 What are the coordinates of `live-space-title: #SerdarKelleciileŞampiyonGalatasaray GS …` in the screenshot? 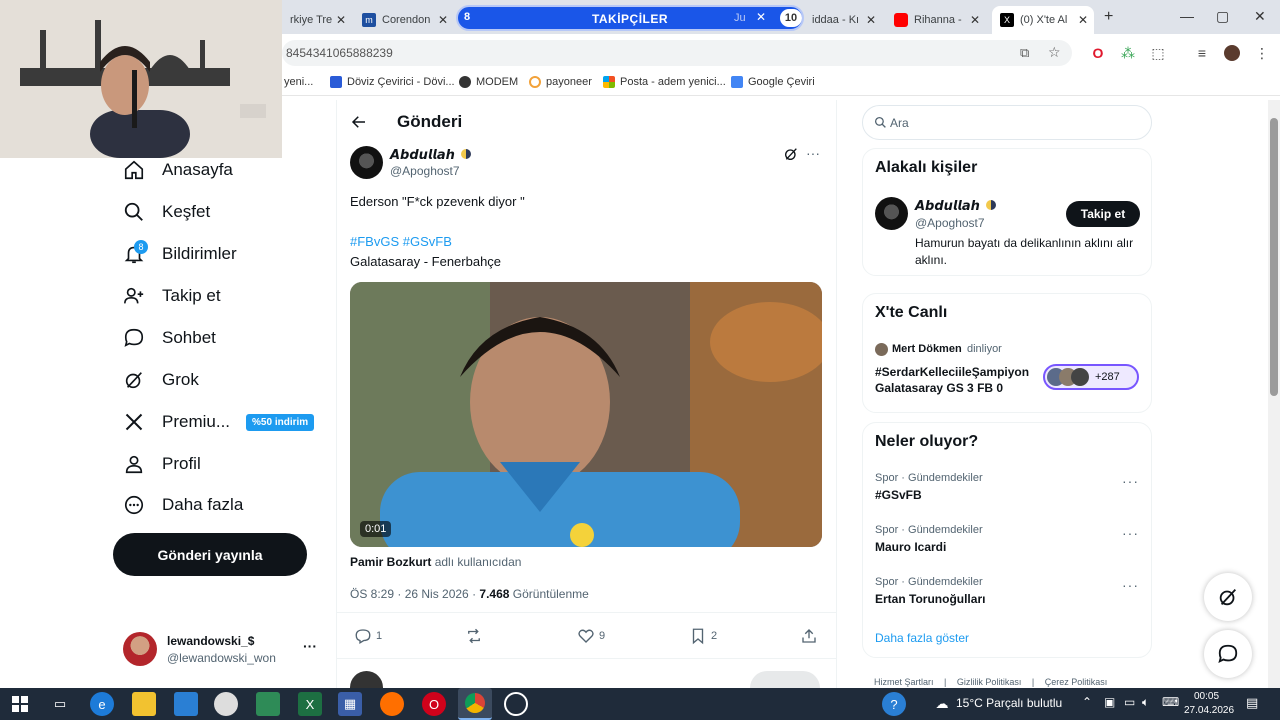 It's located at (955, 380).